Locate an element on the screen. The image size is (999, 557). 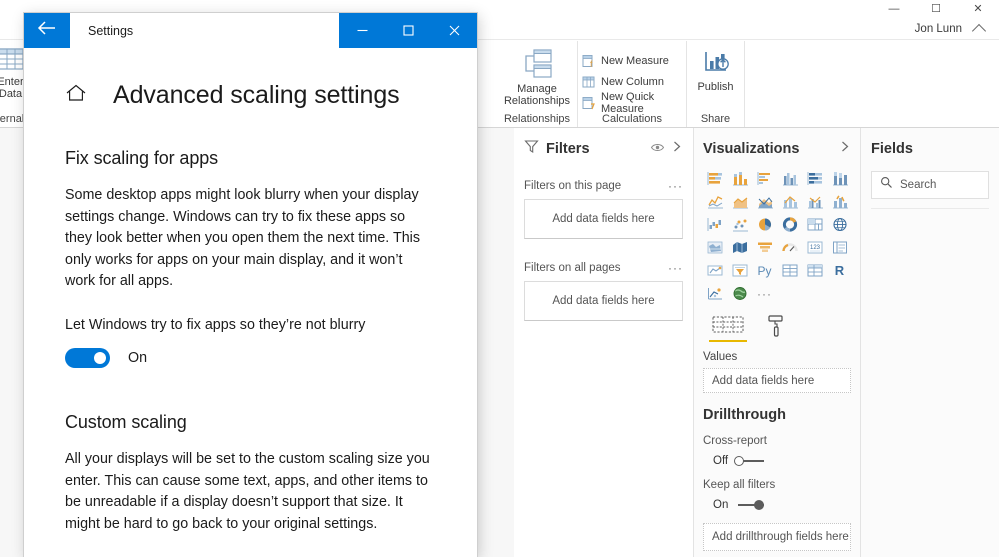
settings-window-title: Settings is located at coordinates (111, 30).